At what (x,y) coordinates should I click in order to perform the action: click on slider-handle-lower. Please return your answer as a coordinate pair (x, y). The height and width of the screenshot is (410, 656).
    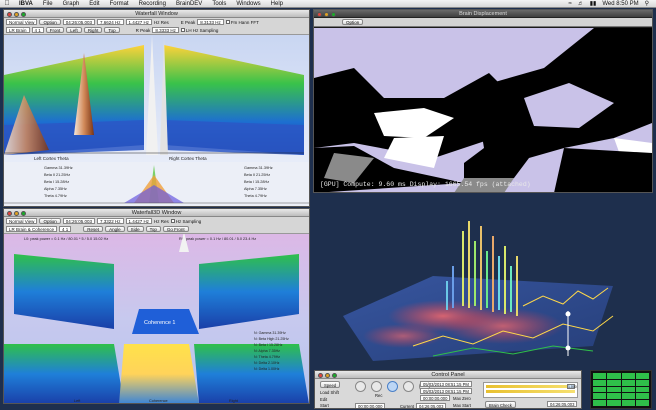
    Looking at the image, I should click on (568, 348).